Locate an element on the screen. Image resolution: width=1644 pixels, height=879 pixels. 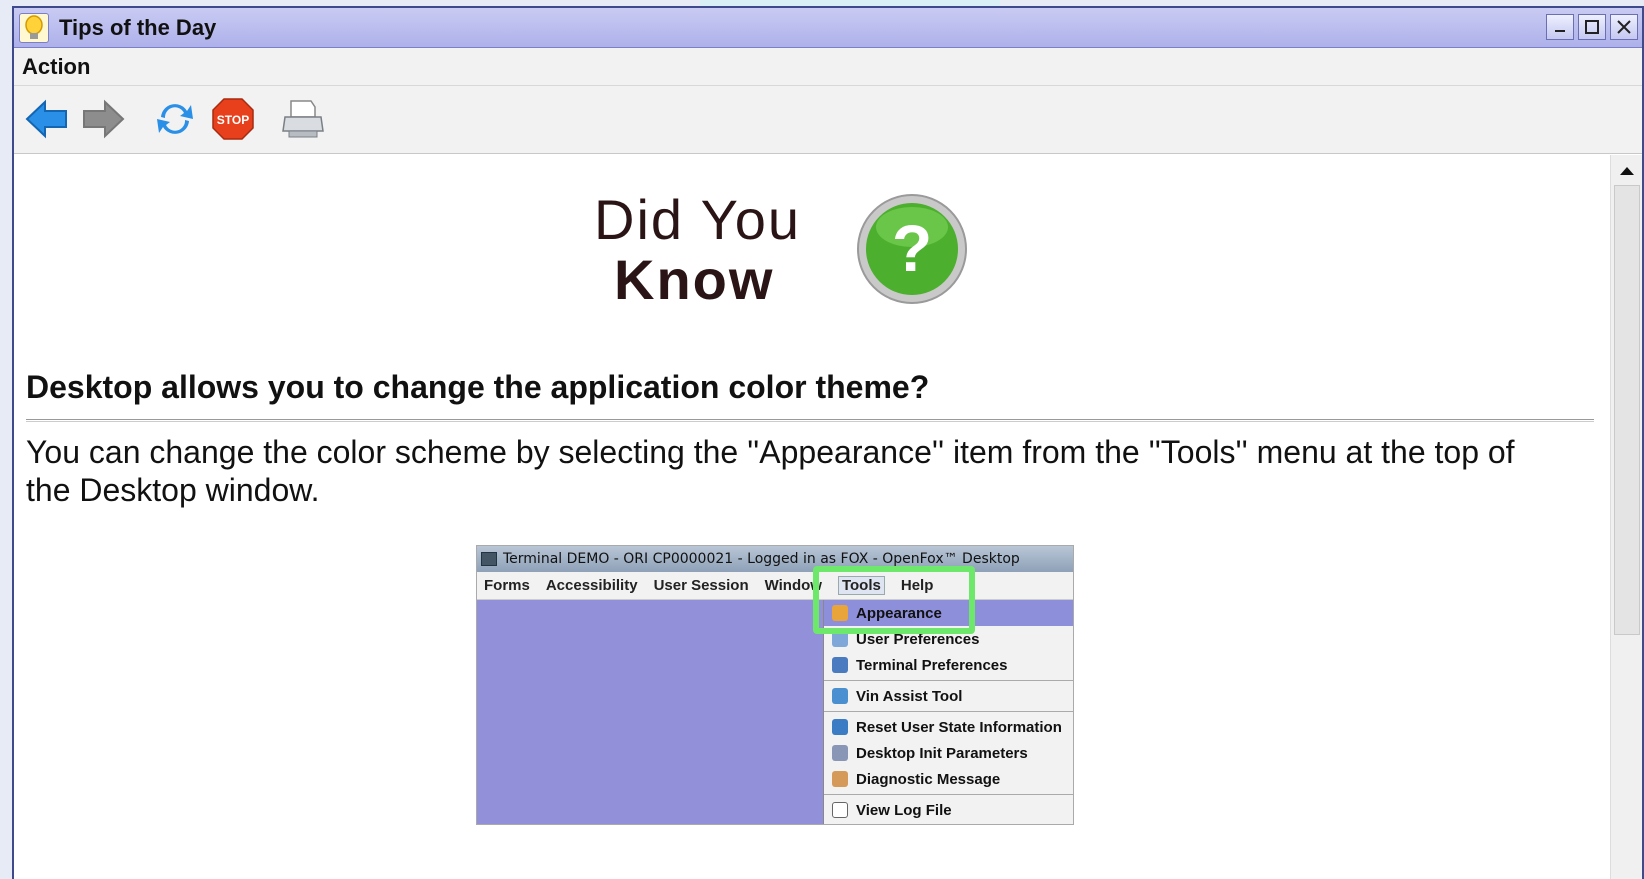
did-you-know-banner: Did You Know ? is located at coordinates (794, 252).